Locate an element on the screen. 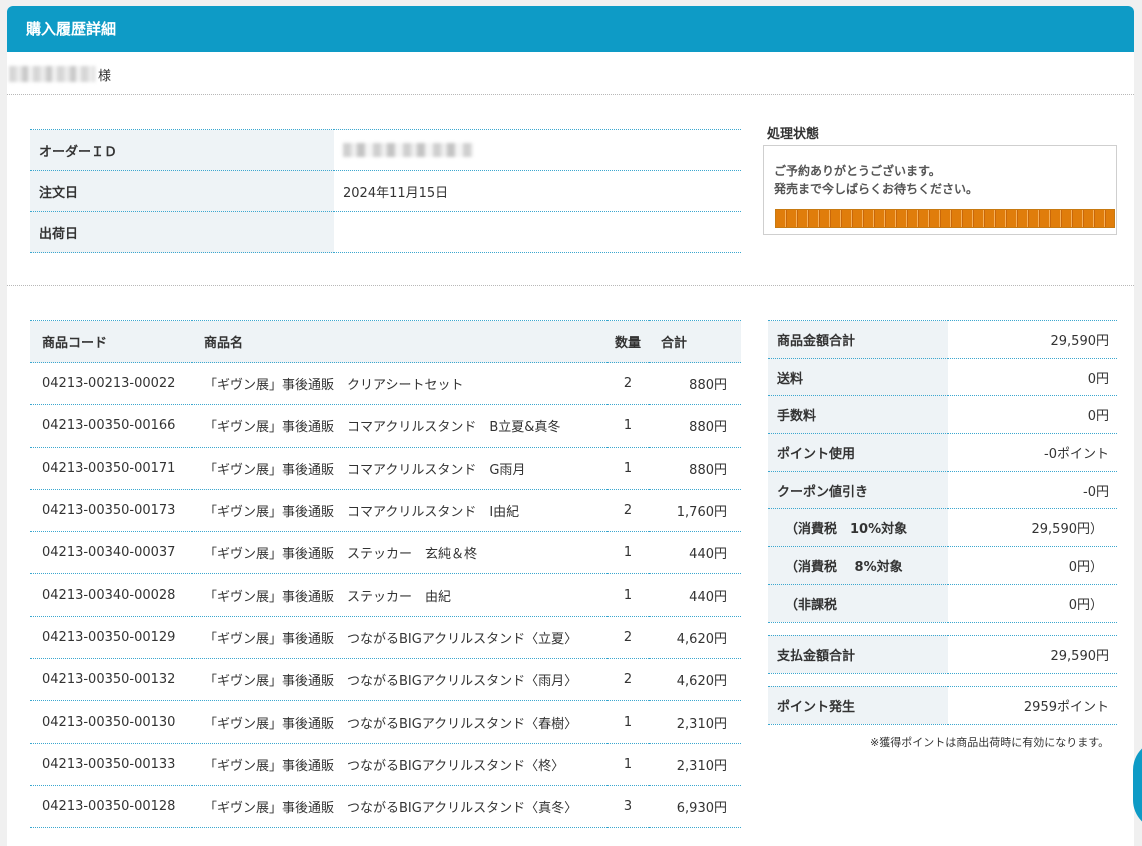 The width and height of the screenshot is (1142, 846). summary-row-points-used: ポイント使用 -0ポイント is located at coordinates (942, 452).